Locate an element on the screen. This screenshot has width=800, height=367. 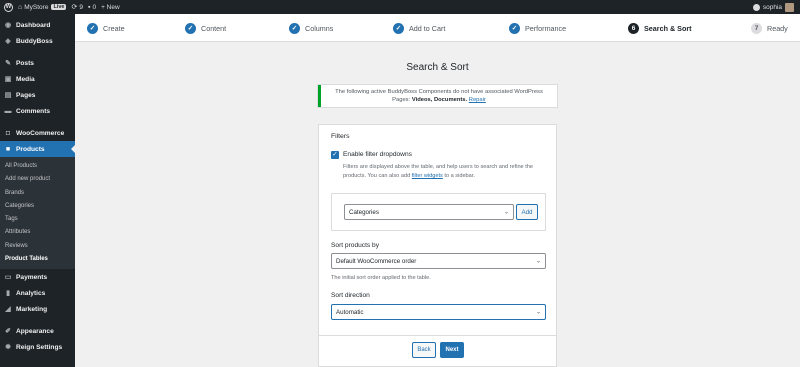
comment-icon: ▪ is located at coordinates (89, 7).